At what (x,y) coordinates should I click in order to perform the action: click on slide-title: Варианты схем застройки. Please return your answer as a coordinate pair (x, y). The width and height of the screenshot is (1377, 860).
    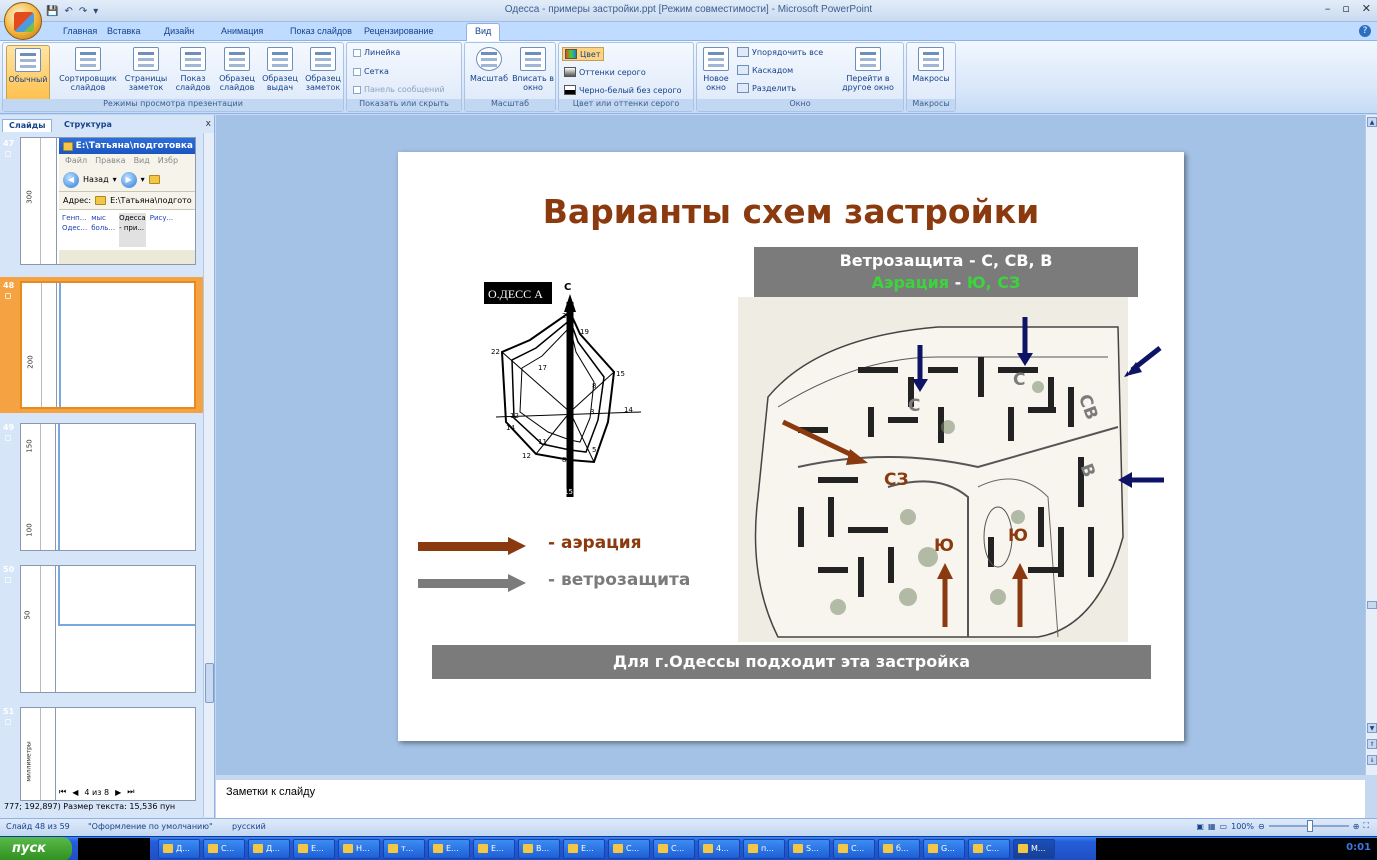
    Looking at the image, I should click on (791, 211).